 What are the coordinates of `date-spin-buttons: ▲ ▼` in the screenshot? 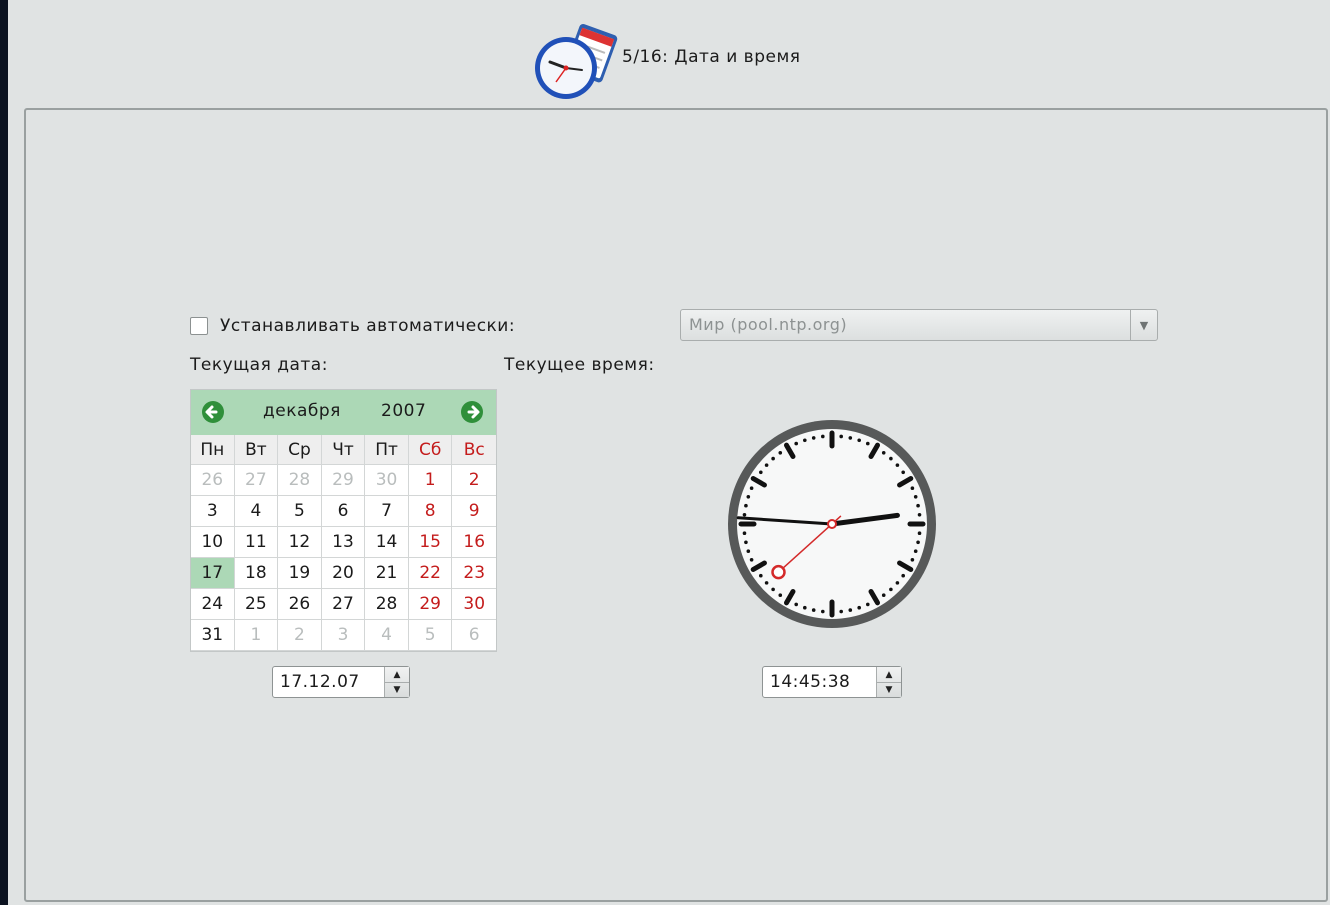 It's located at (396, 682).